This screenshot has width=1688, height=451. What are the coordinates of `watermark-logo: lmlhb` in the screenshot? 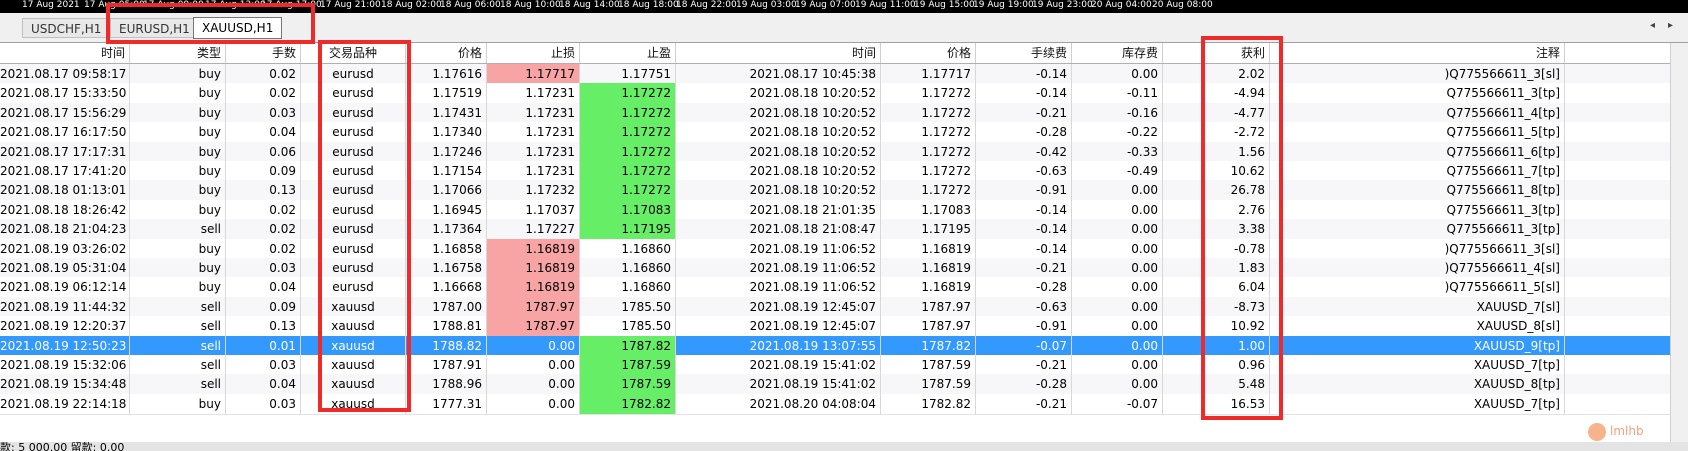 It's located at (1618, 431).